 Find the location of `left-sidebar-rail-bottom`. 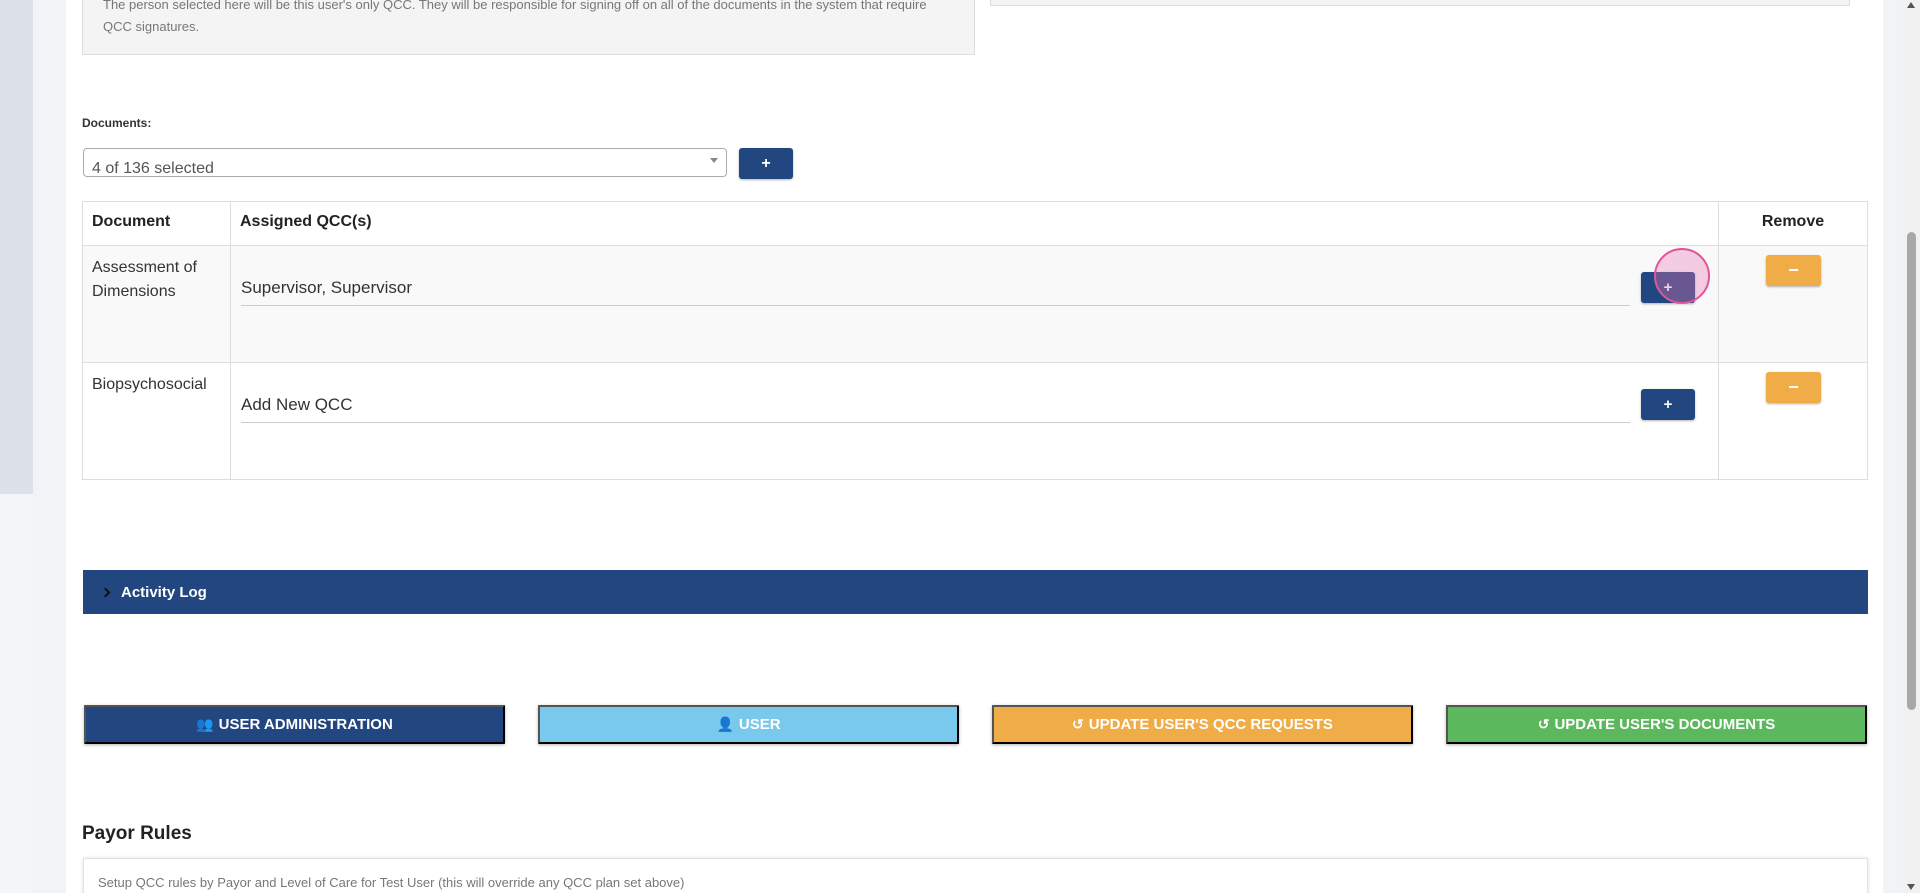

left-sidebar-rail-bottom is located at coordinates (16, 693).